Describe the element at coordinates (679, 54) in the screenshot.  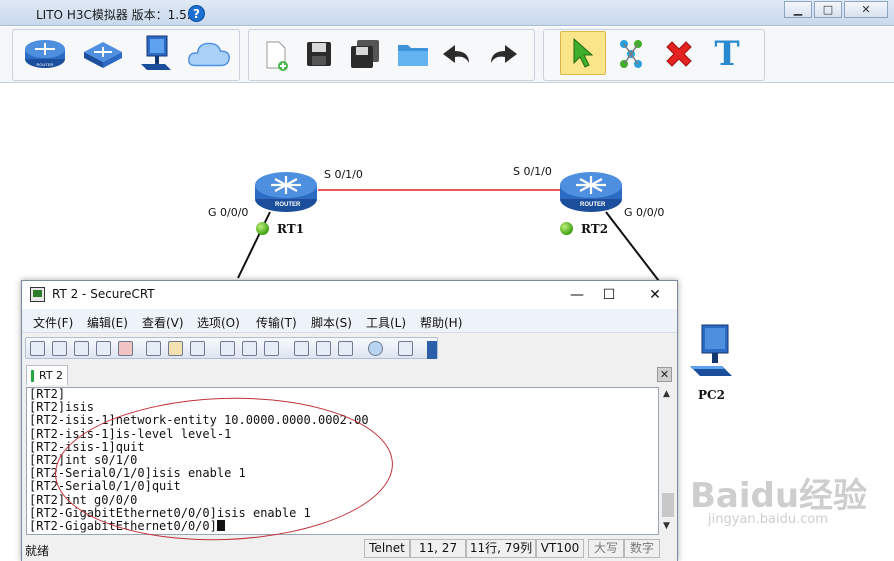
I see `delete-icon` at that location.